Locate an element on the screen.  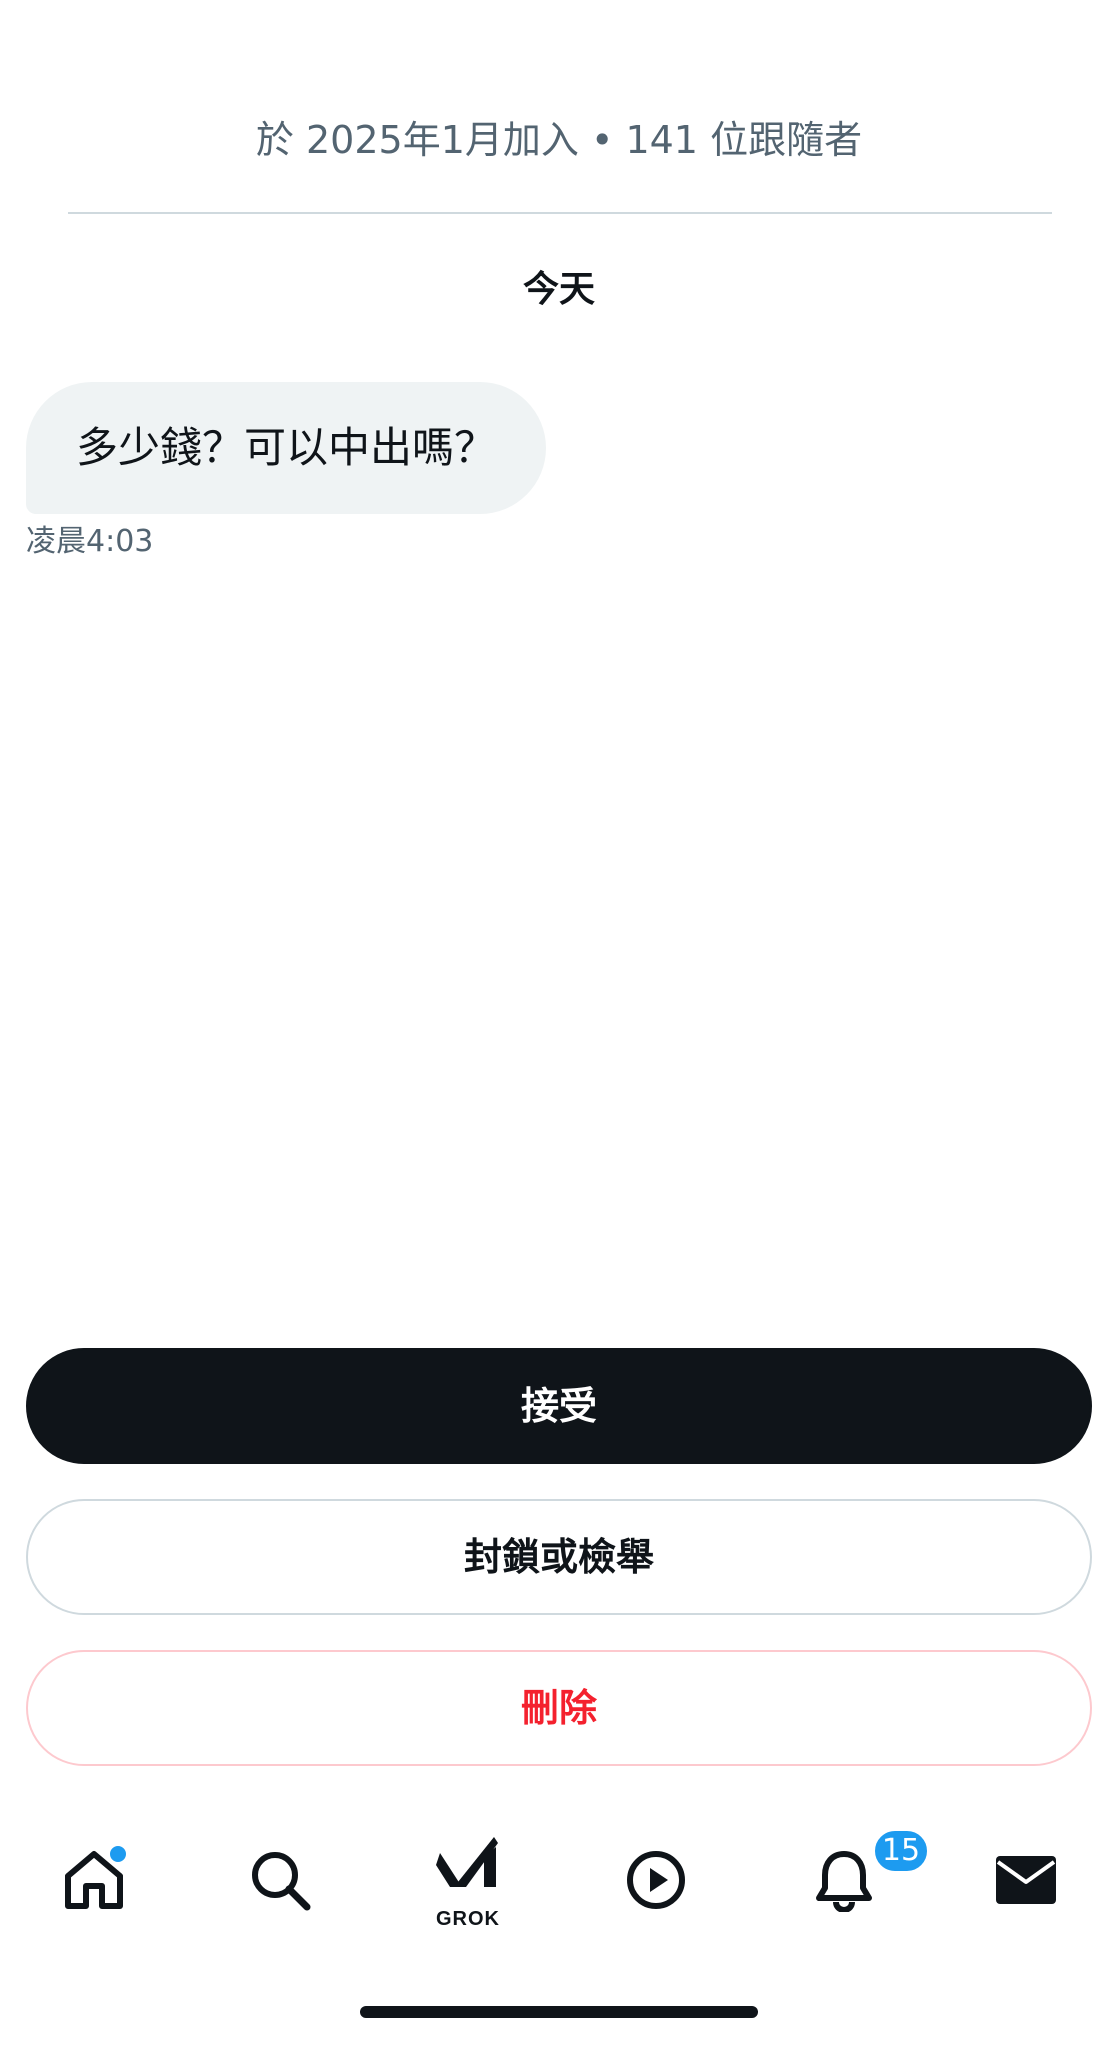
home-notification-dot is located at coordinates (118, 1854).